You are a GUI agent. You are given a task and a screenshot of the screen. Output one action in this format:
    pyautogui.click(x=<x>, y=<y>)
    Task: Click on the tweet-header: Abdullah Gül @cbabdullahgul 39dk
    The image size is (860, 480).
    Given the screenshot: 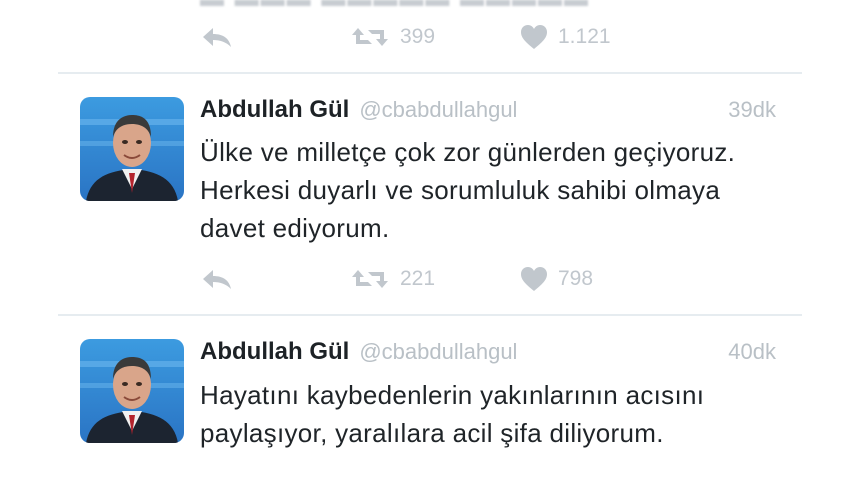 What is the action you would take?
    pyautogui.click(x=488, y=112)
    